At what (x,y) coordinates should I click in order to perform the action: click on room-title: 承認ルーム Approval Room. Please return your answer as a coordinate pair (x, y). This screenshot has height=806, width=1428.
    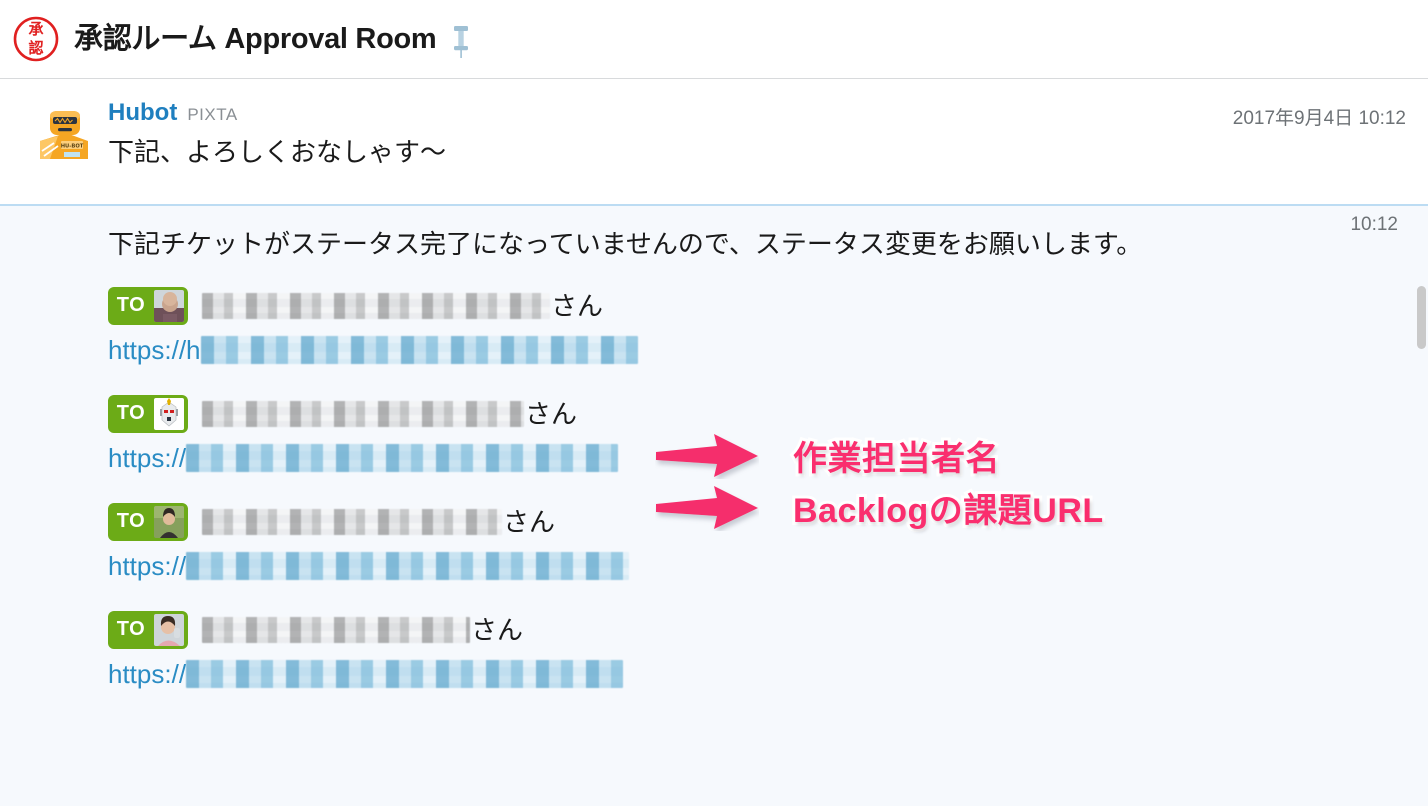
    Looking at the image, I should click on (255, 38).